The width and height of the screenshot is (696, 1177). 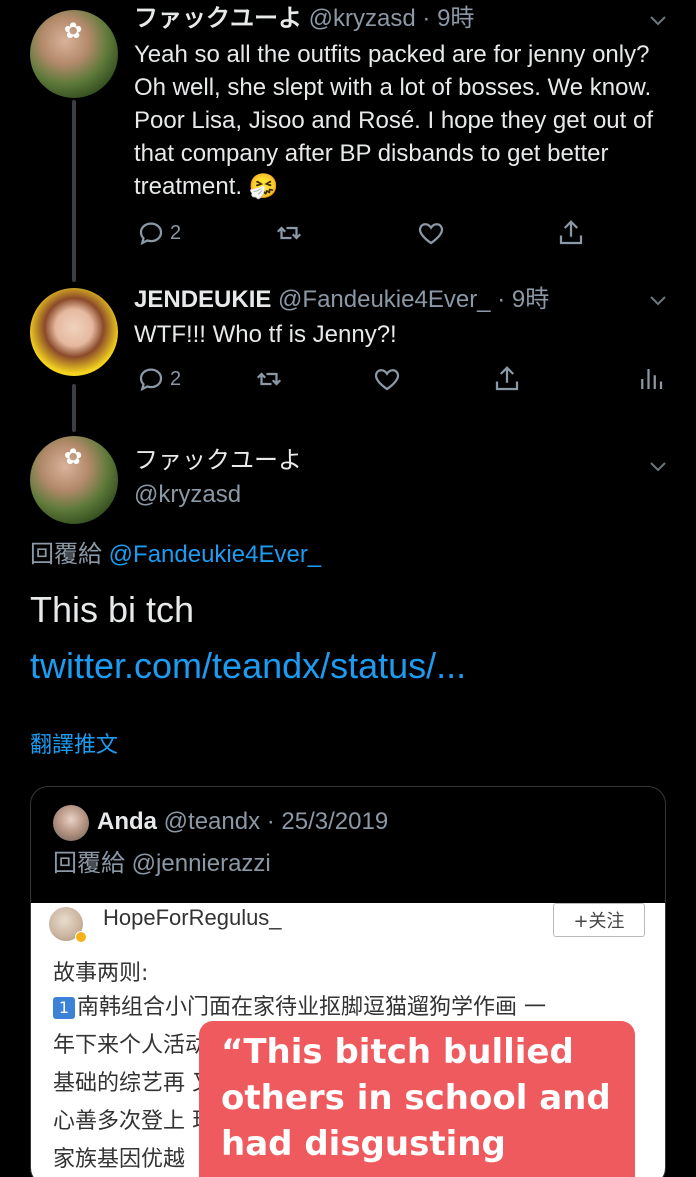 I want to click on follow-button: +关注, so click(x=599, y=920).